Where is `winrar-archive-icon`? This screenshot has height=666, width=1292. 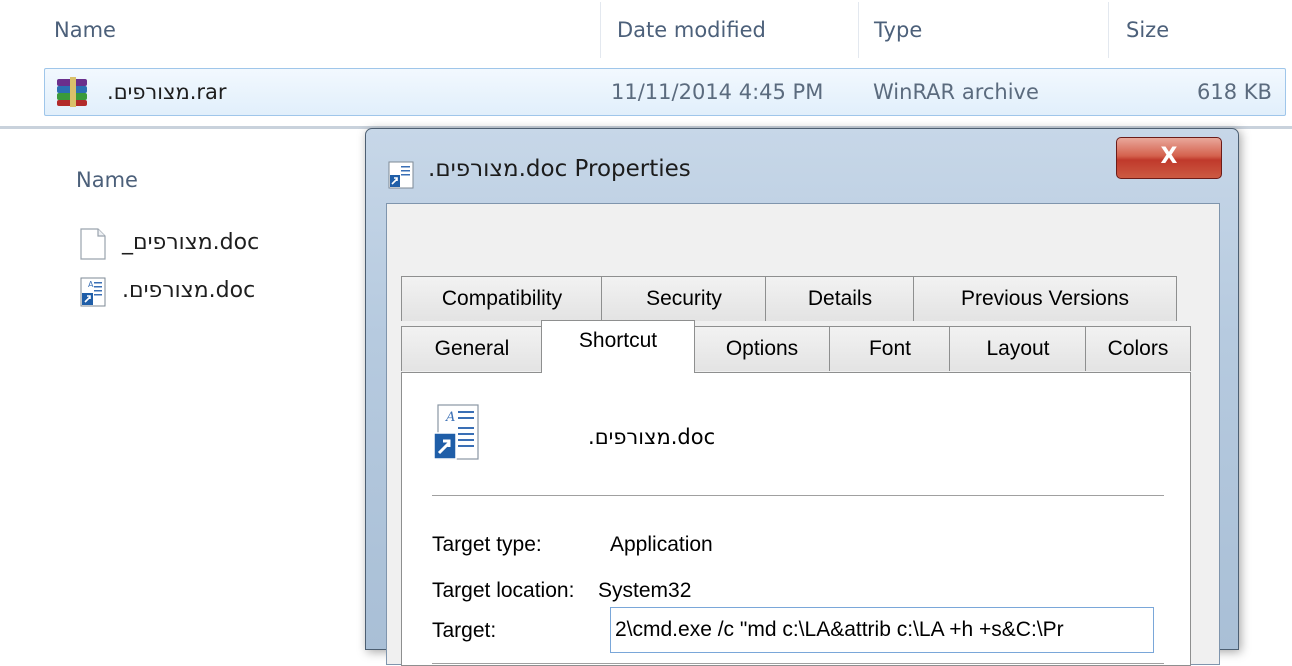 winrar-archive-icon is located at coordinates (72, 92).